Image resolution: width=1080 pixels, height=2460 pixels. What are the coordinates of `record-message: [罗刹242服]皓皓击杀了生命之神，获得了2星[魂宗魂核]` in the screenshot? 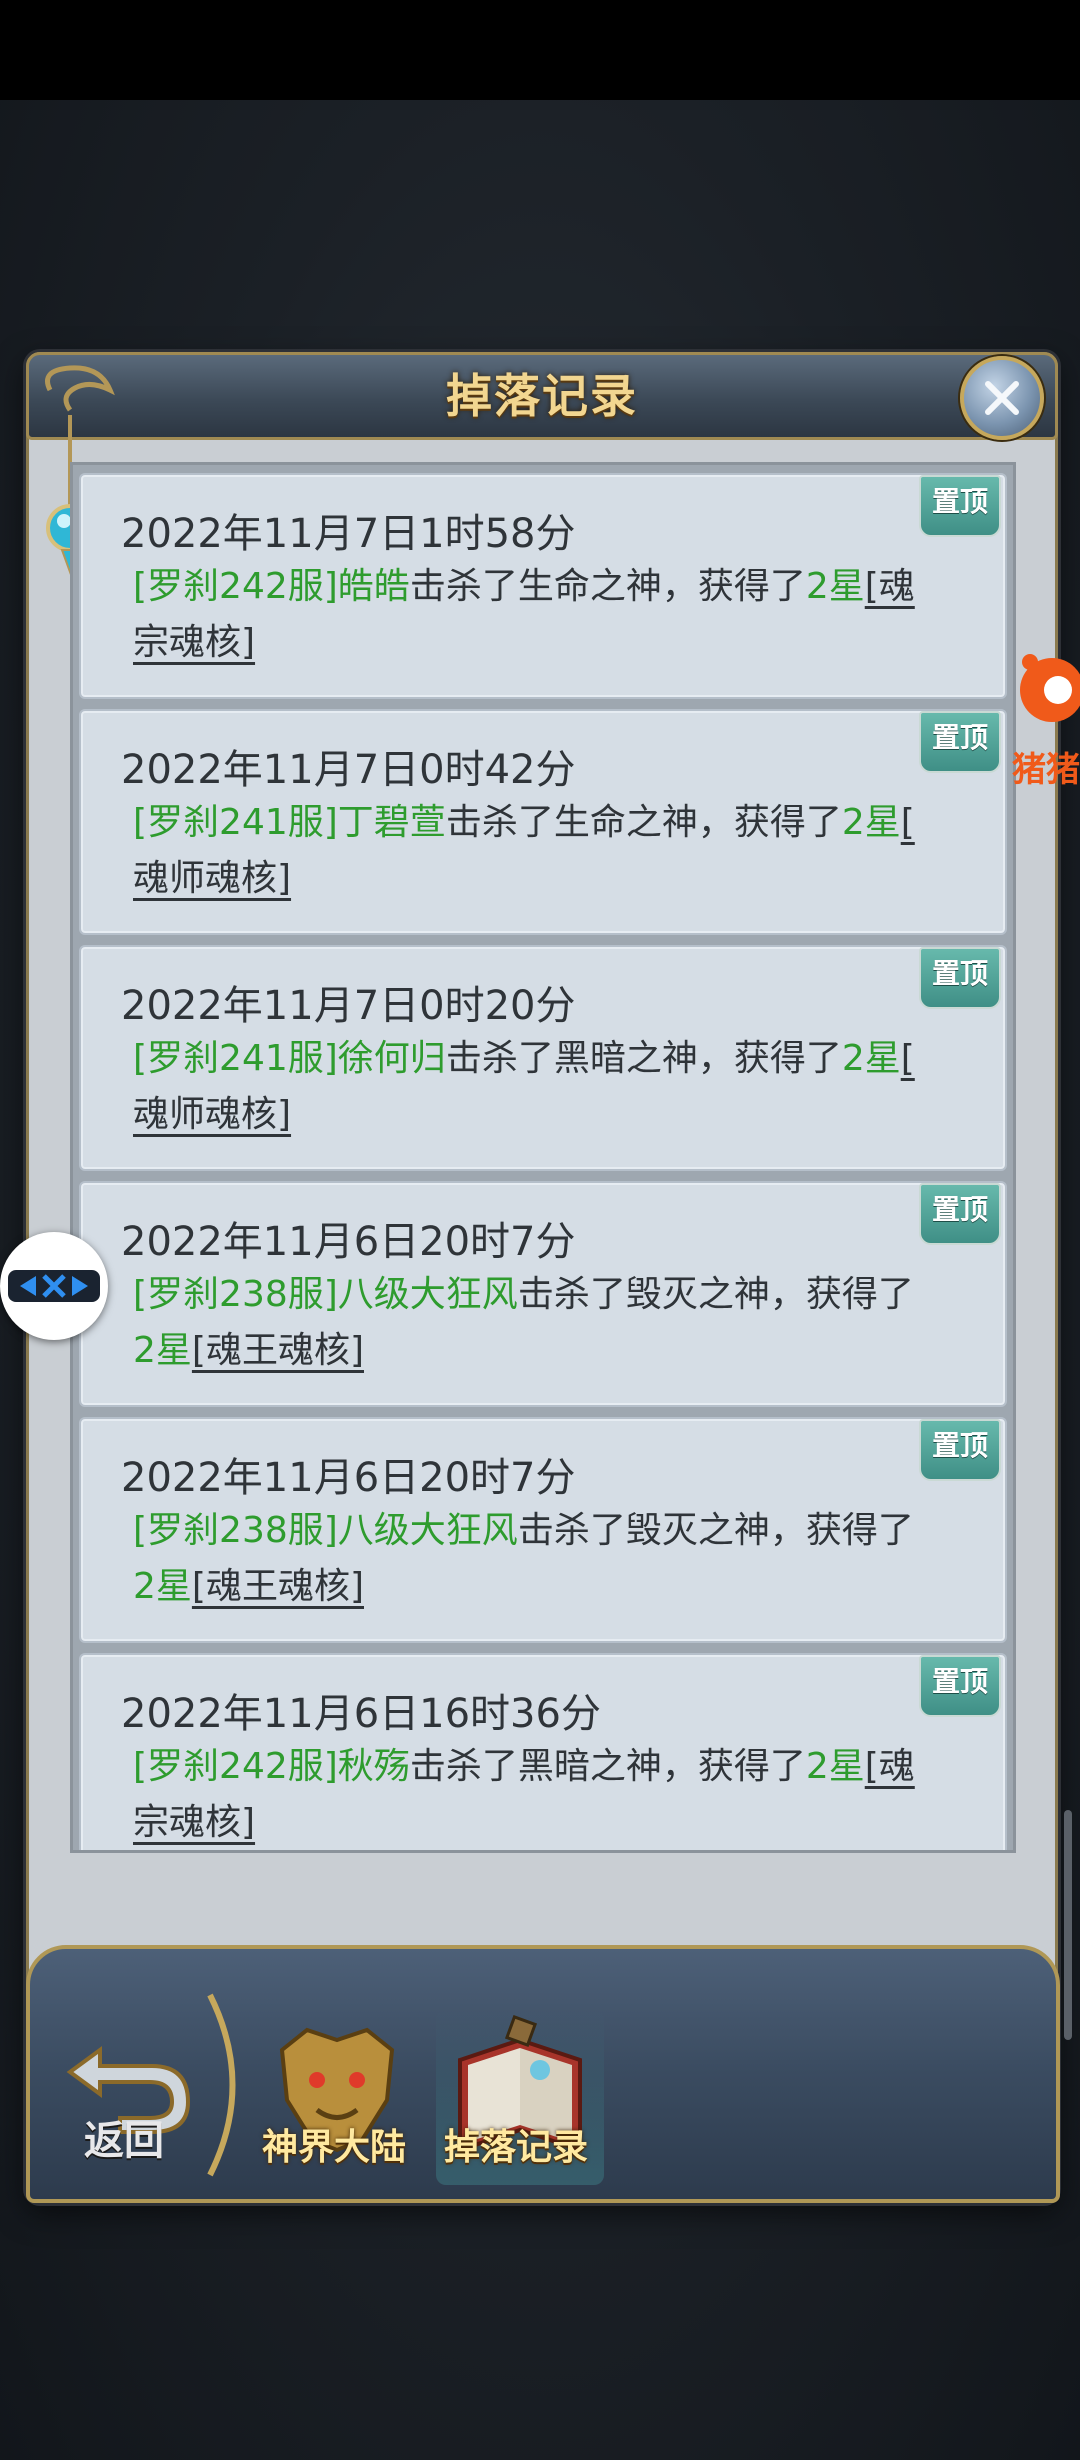 It's located at (563, 615).